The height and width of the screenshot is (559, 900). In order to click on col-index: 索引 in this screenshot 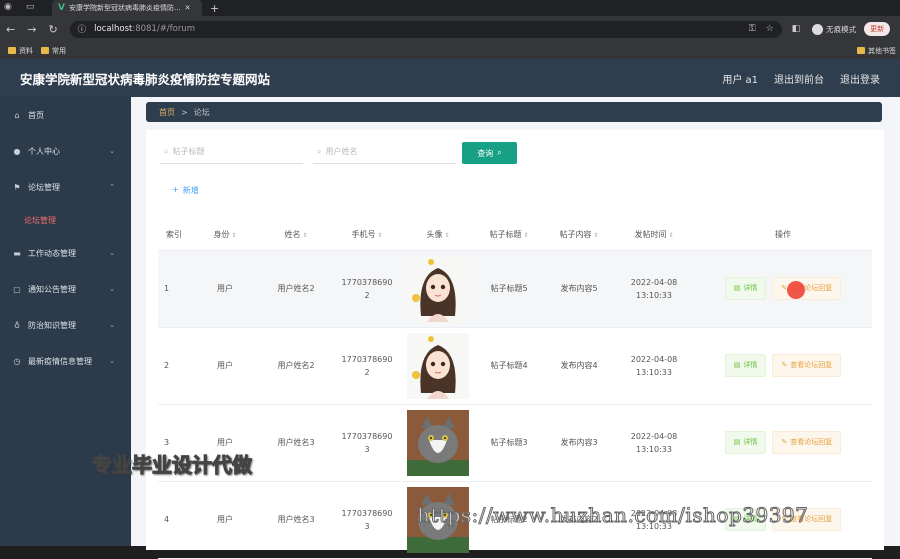, I will do `click(174, 235)`.